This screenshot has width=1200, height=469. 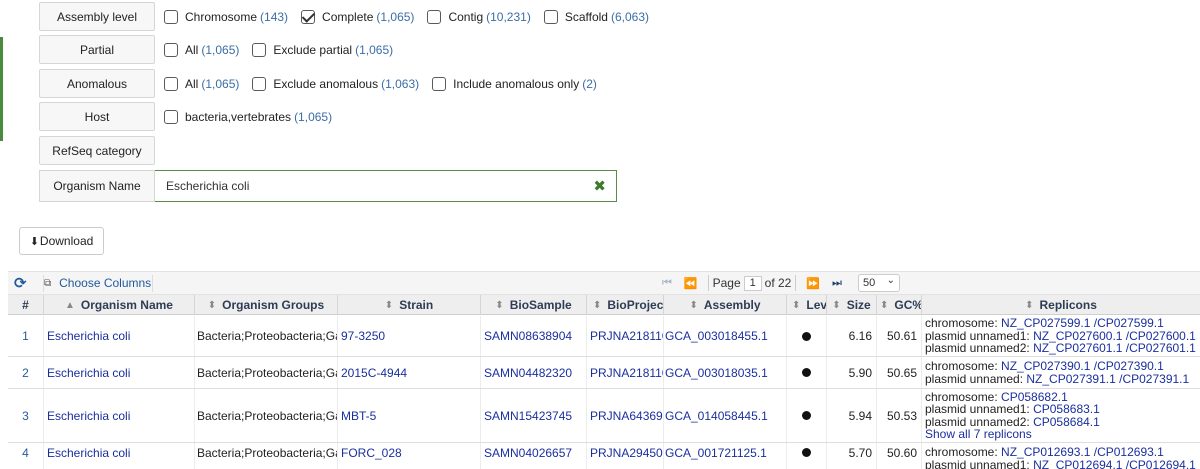 What do you see at coordinates (336, 83) in the screenshot?
I see `option-exclude-anomalous: Exclude anomalous (1,063)` at bounding box center [336, 83].